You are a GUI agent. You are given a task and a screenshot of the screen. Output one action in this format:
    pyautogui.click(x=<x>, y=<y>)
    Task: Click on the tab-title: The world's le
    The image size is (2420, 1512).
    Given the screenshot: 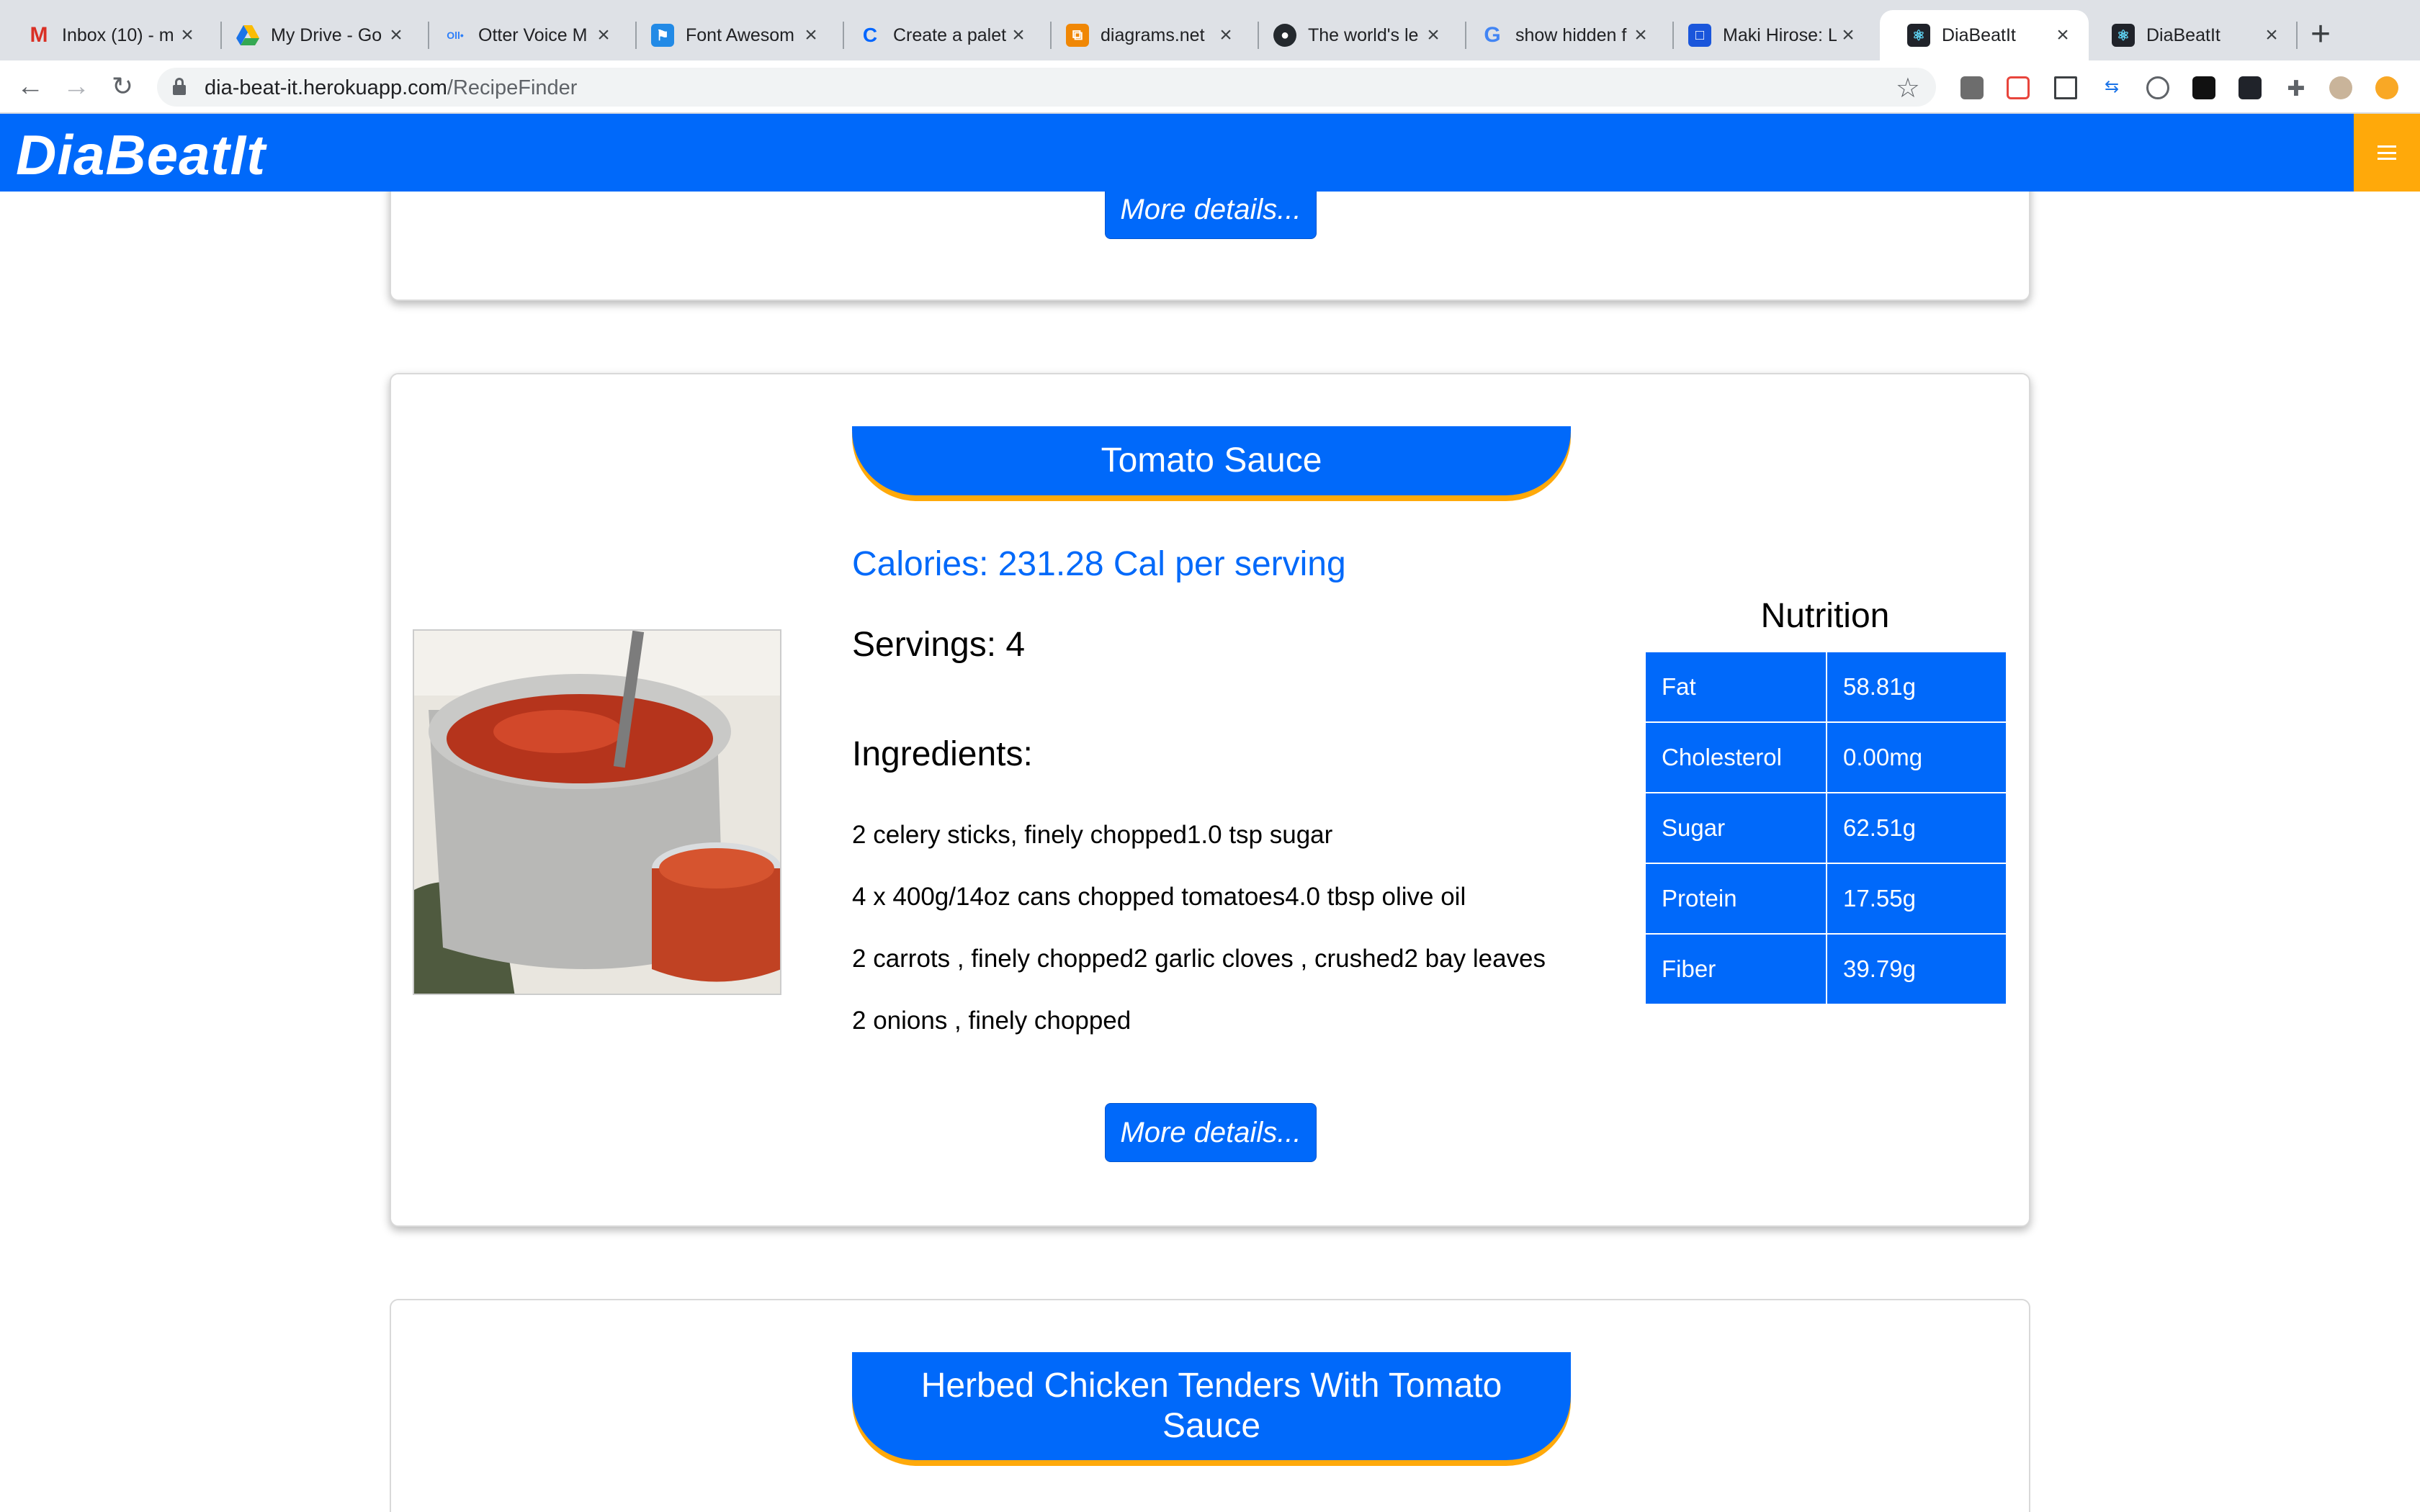 What is the action you would take?
    pyautogui.click(x=1363, y=34)
    